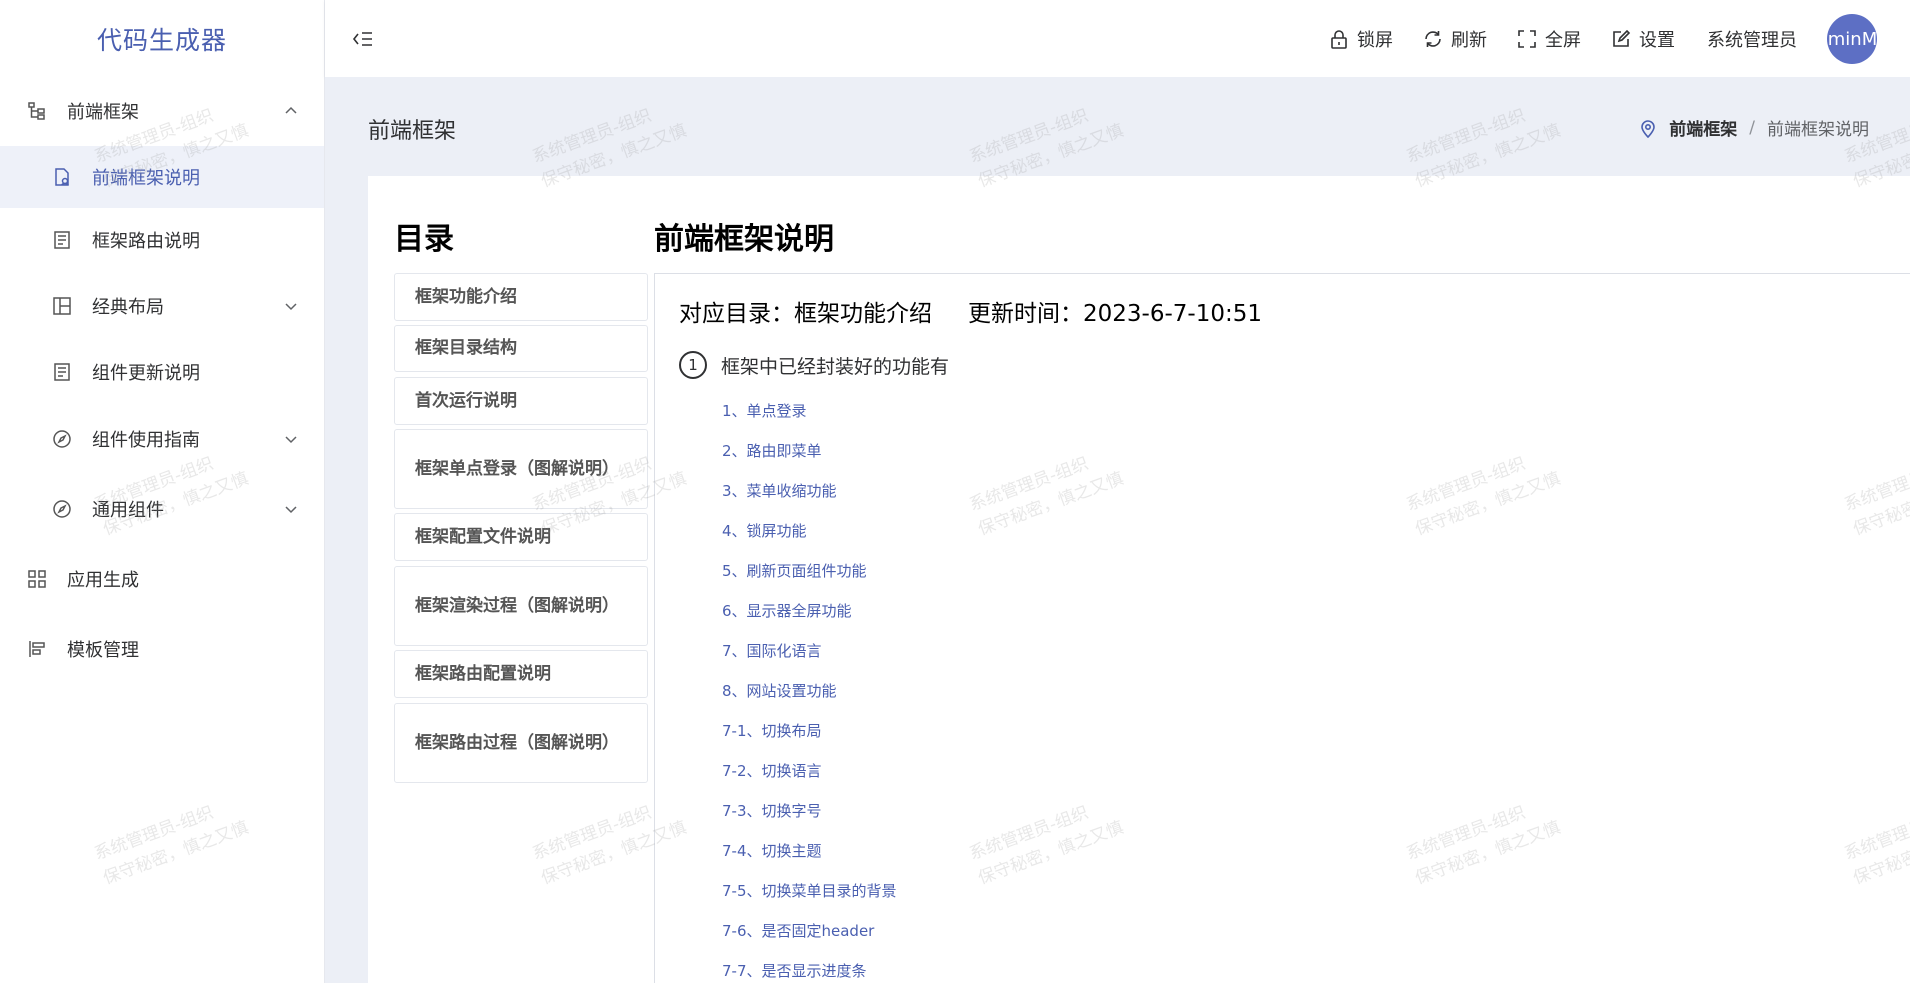 Image resolution: width=1910 pixels, height=983 pixels. Describe the element at coordinates (291, 111) in the screenshot. I see `chevron-up-icon` at that location.